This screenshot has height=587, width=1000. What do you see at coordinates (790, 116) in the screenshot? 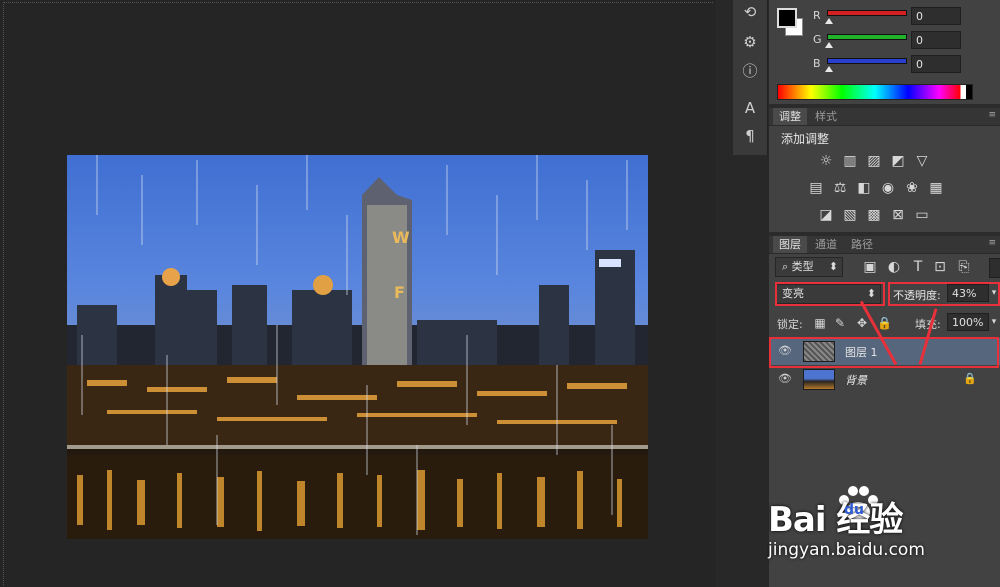
I see `tab-adjustments: 调整` at bounding box center [790, 116].